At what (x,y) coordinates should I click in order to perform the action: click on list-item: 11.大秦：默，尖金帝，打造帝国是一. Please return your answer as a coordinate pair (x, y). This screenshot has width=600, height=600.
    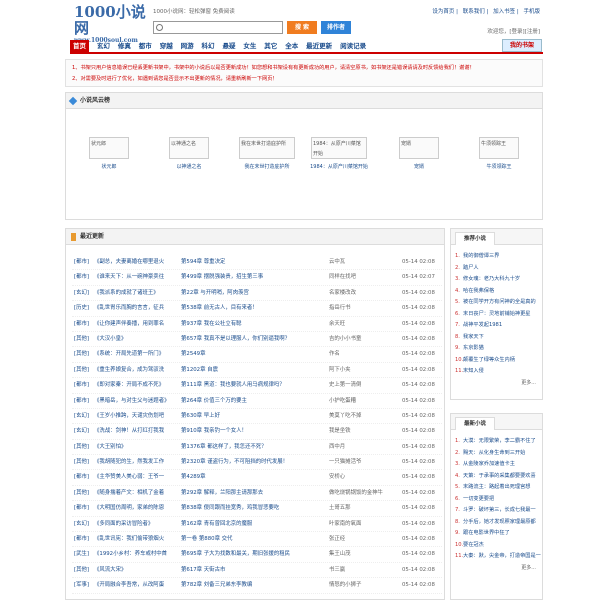
    Looking at the image, I should click on (498, 557).